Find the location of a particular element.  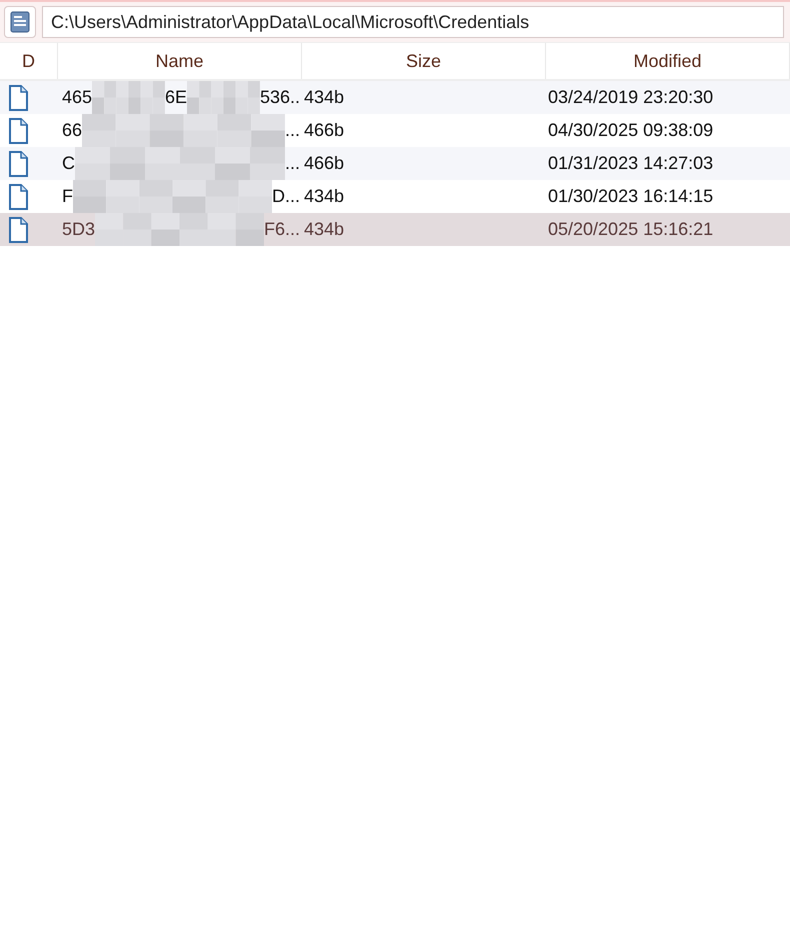

path-field: C:\Users\Administrator\AppData\Local\Microsoft\Credentials is located at coordinates (413, 22).